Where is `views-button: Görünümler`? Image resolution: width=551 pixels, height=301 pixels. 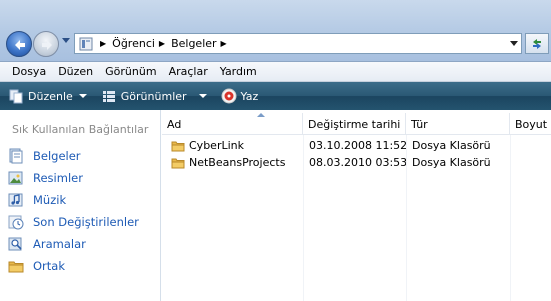
views-button: Görünümler is located at coordinates (154, 96).